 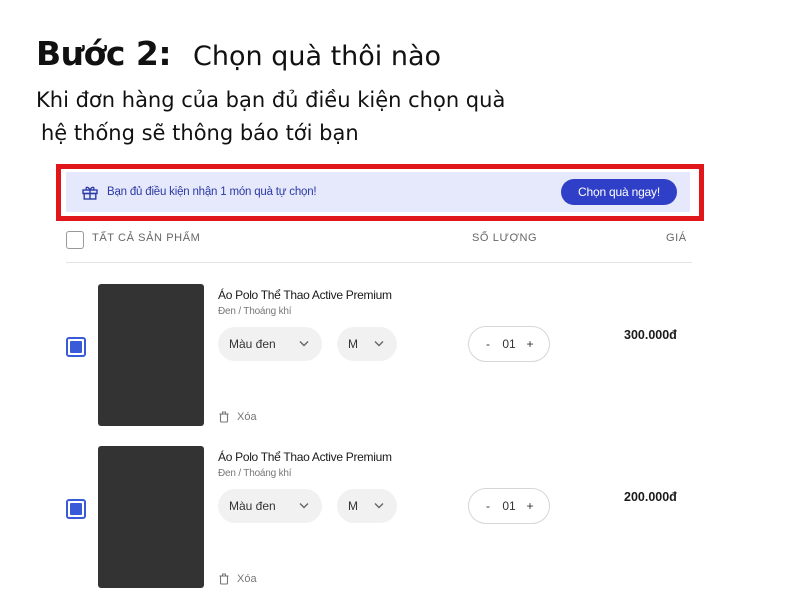 What do you see at coordinates (90, 192) in the screenshot?
I see `gift-icon` at bounding box center [90, 192].